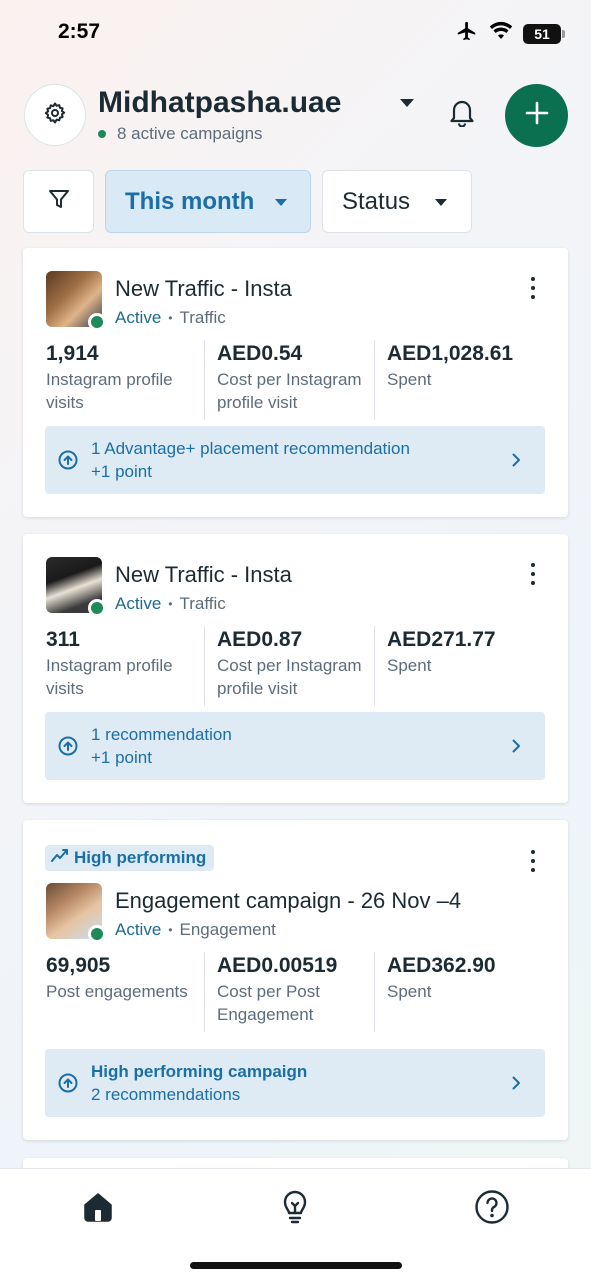 Image resolution: width=591 pixels, height=1280 pixels. I want to click on funnel-icon, so click(59, 201).